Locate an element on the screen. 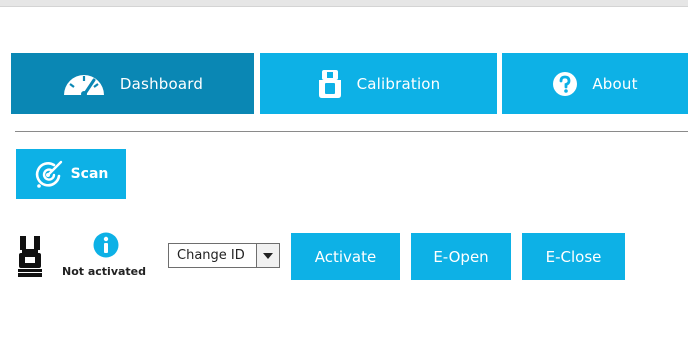  question-icon is located at coordinates (565, 84).